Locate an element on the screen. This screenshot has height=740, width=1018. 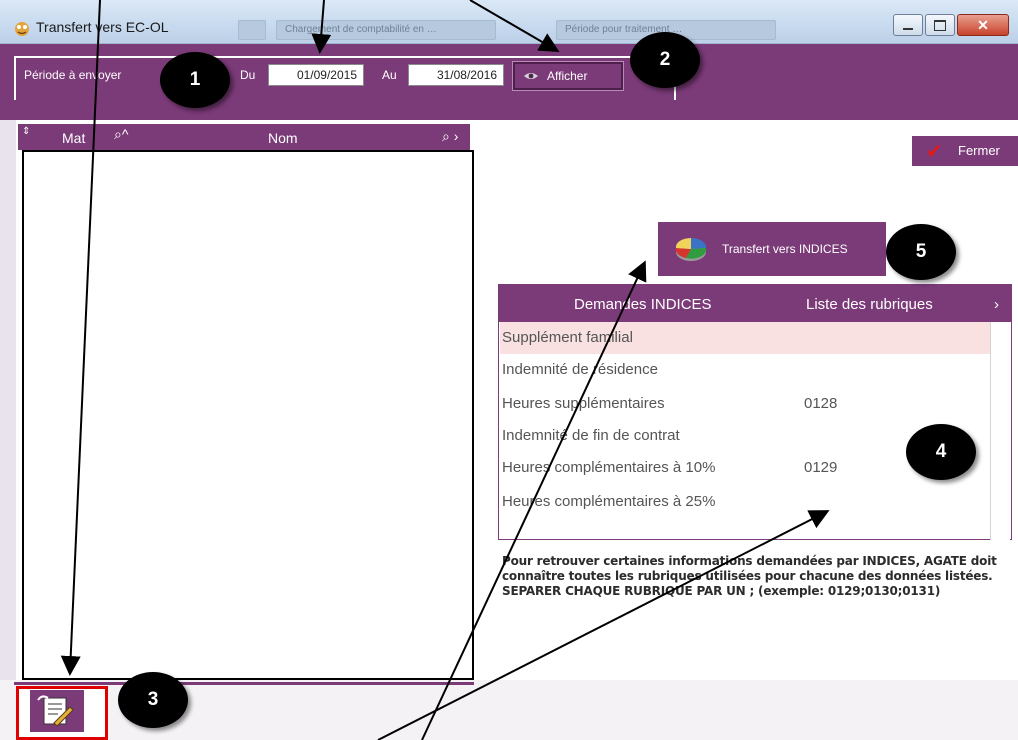
app-icon is located at coordinates (22, 29).